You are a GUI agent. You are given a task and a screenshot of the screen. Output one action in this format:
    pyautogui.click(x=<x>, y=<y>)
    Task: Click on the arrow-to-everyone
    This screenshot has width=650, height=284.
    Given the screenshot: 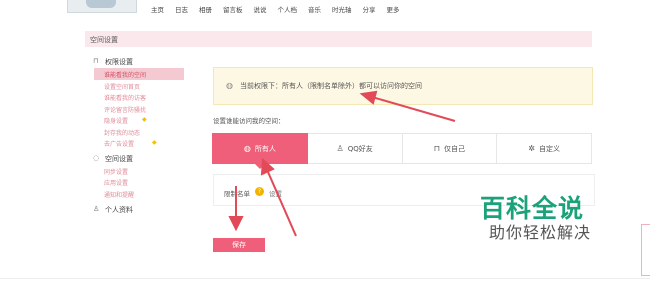 What is the action you would take?
    pyautogui.click(x=282, y=204)
    